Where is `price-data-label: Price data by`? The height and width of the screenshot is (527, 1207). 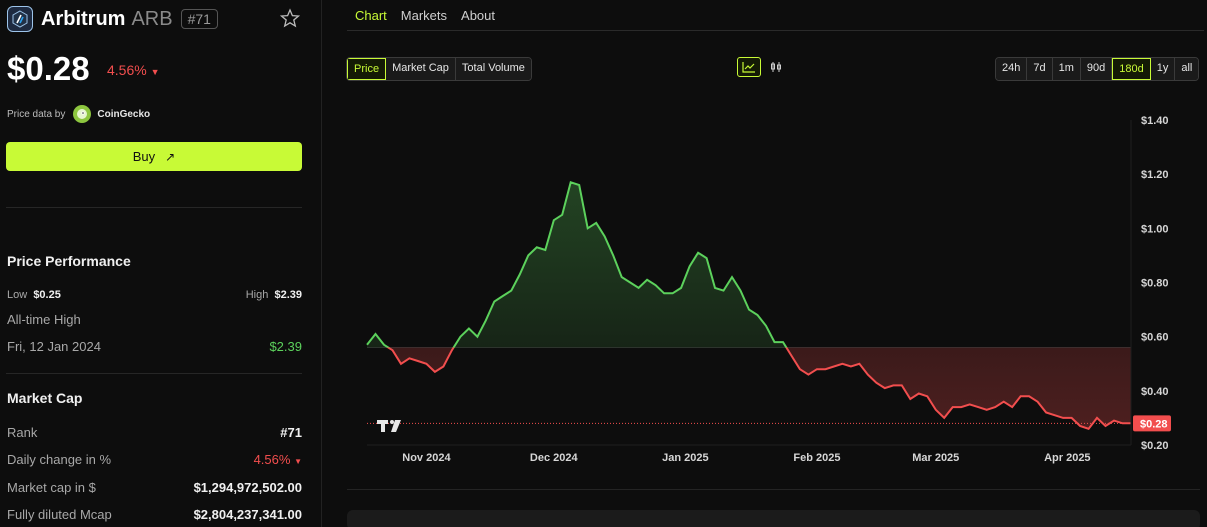 price-data-label: Price data by is located at coordinates (36, 114).